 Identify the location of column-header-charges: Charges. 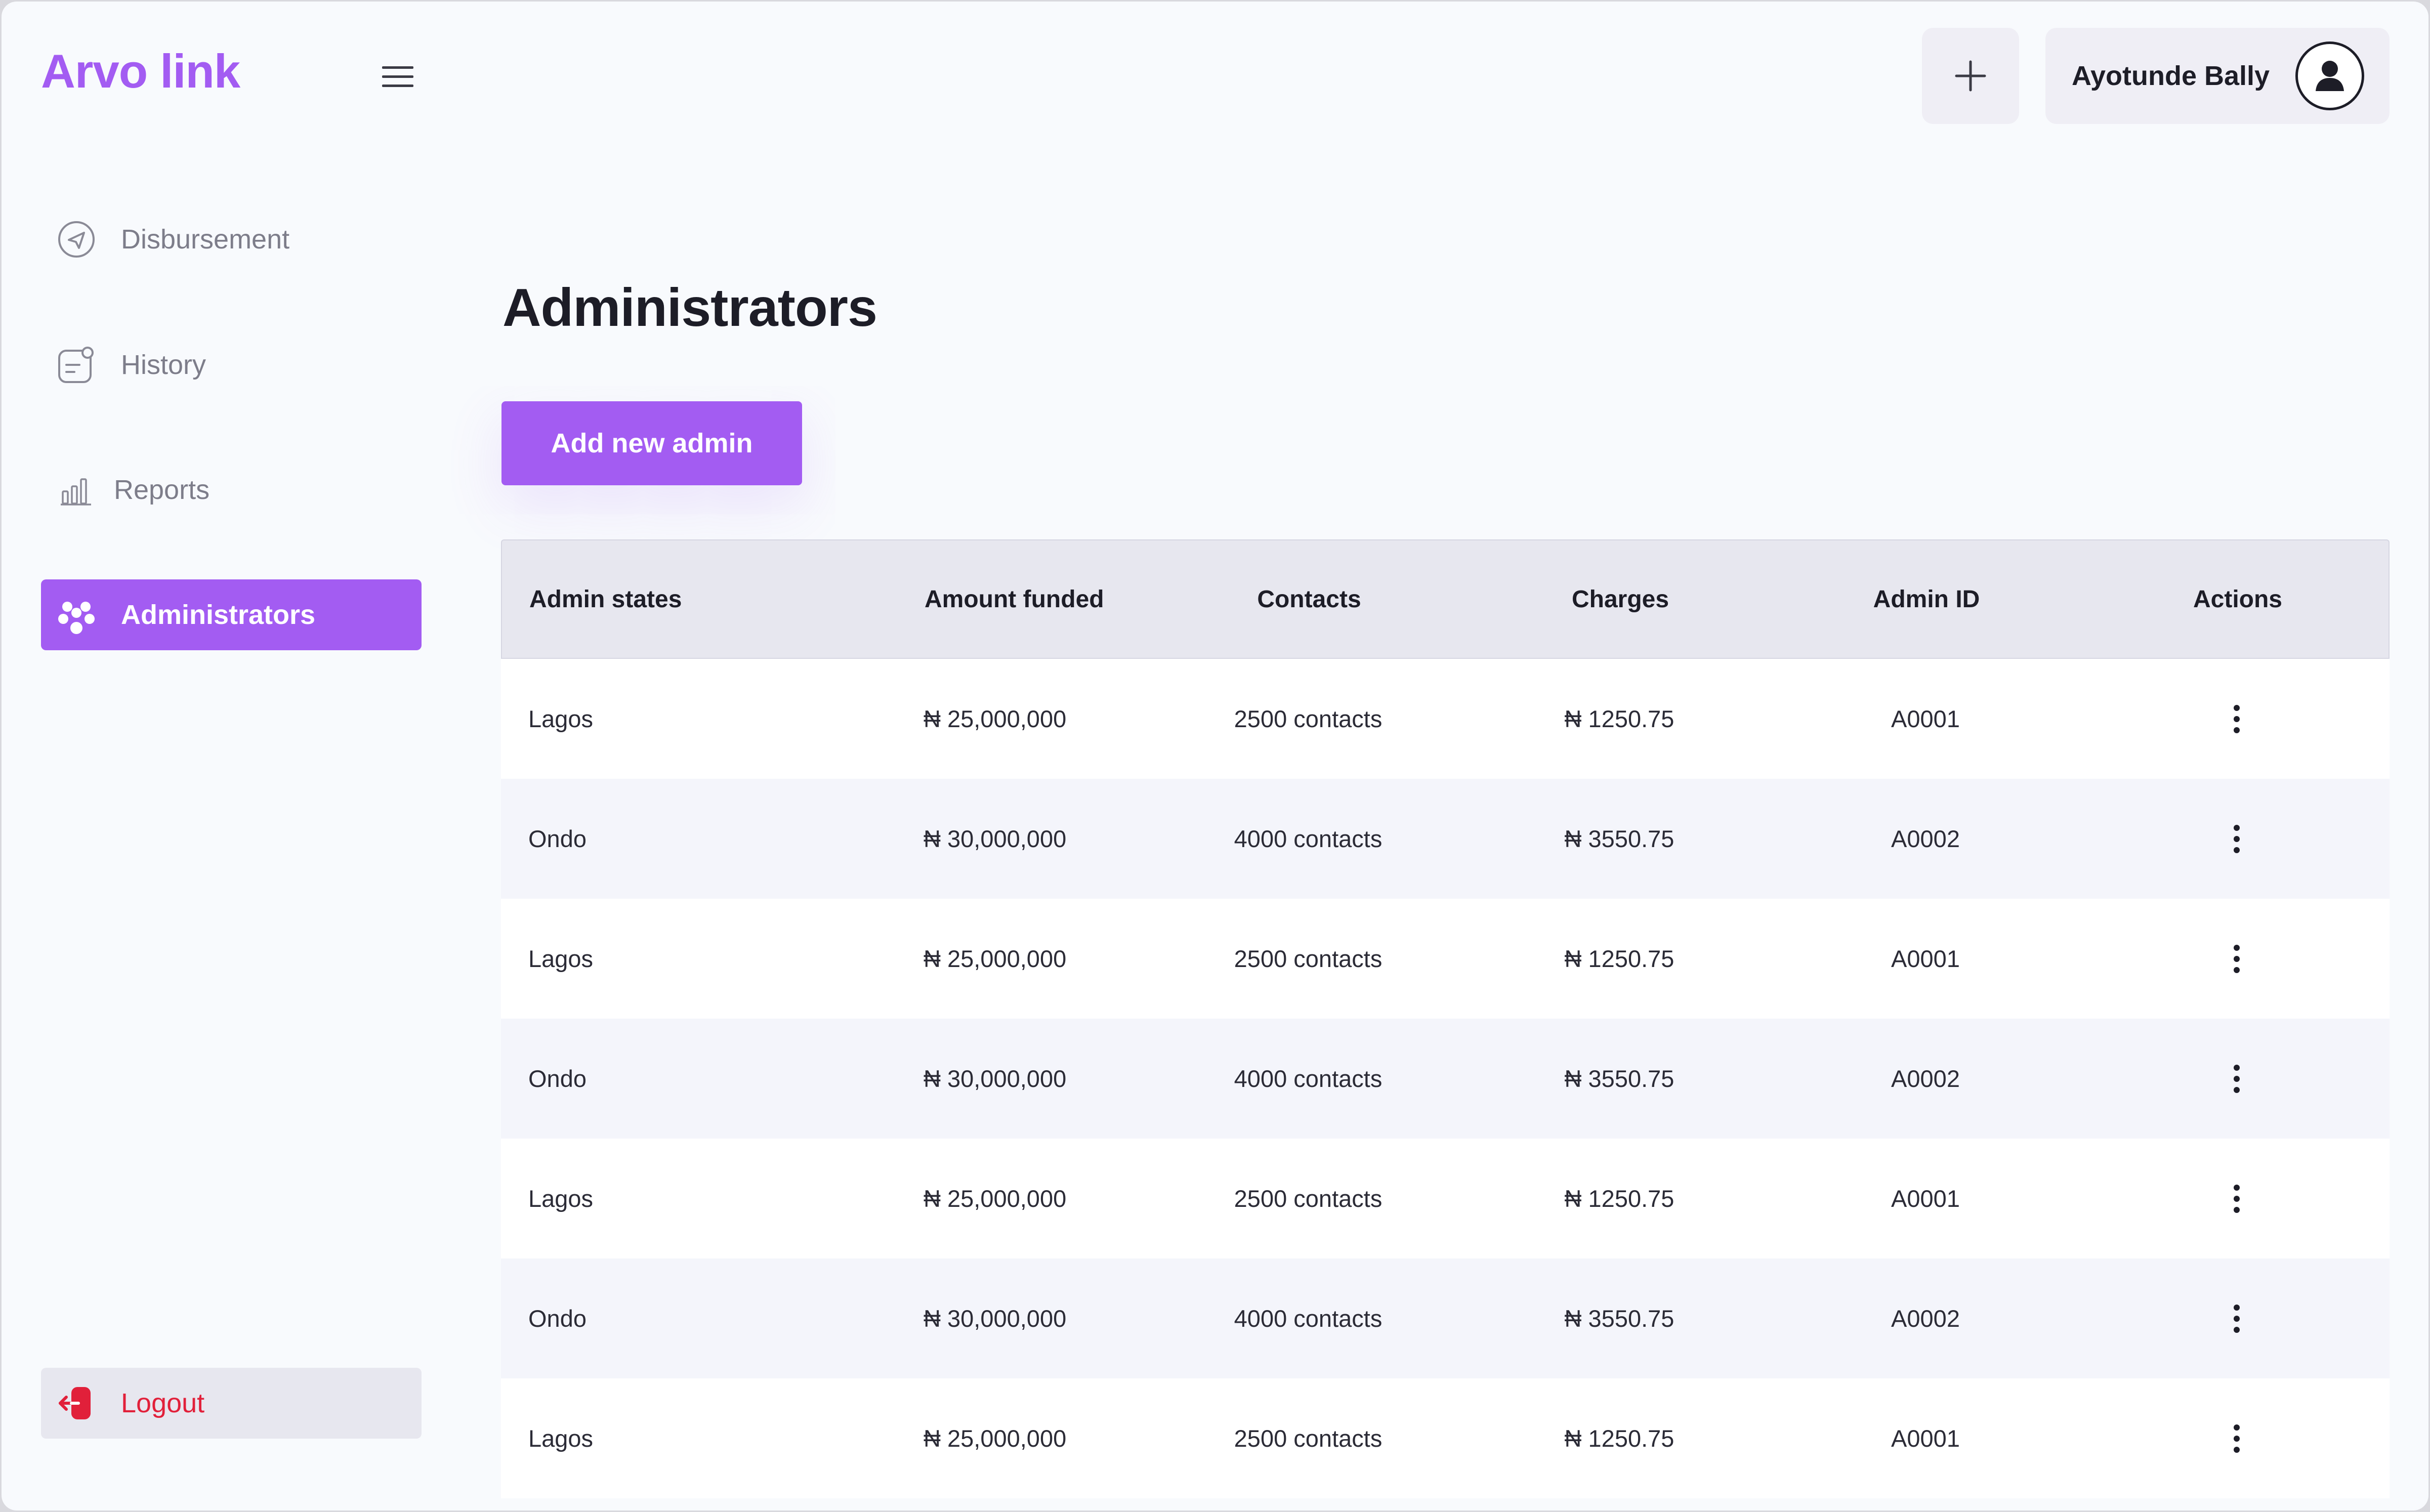
(1620, 599).